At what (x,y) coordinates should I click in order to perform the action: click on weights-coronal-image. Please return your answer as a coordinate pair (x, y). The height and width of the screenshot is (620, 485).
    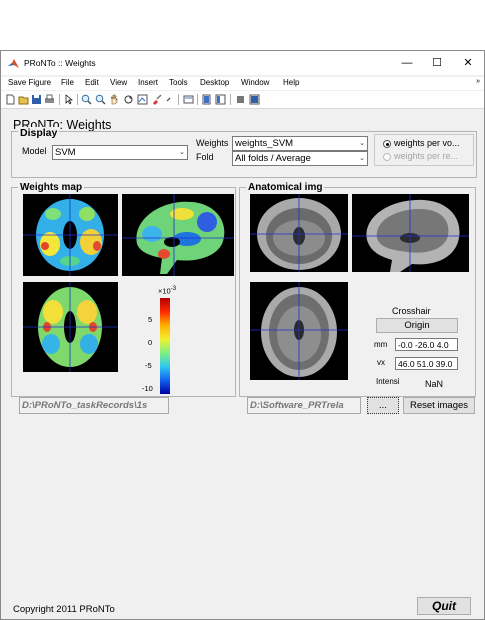
    Looking at the image, I should click on (70, 327).